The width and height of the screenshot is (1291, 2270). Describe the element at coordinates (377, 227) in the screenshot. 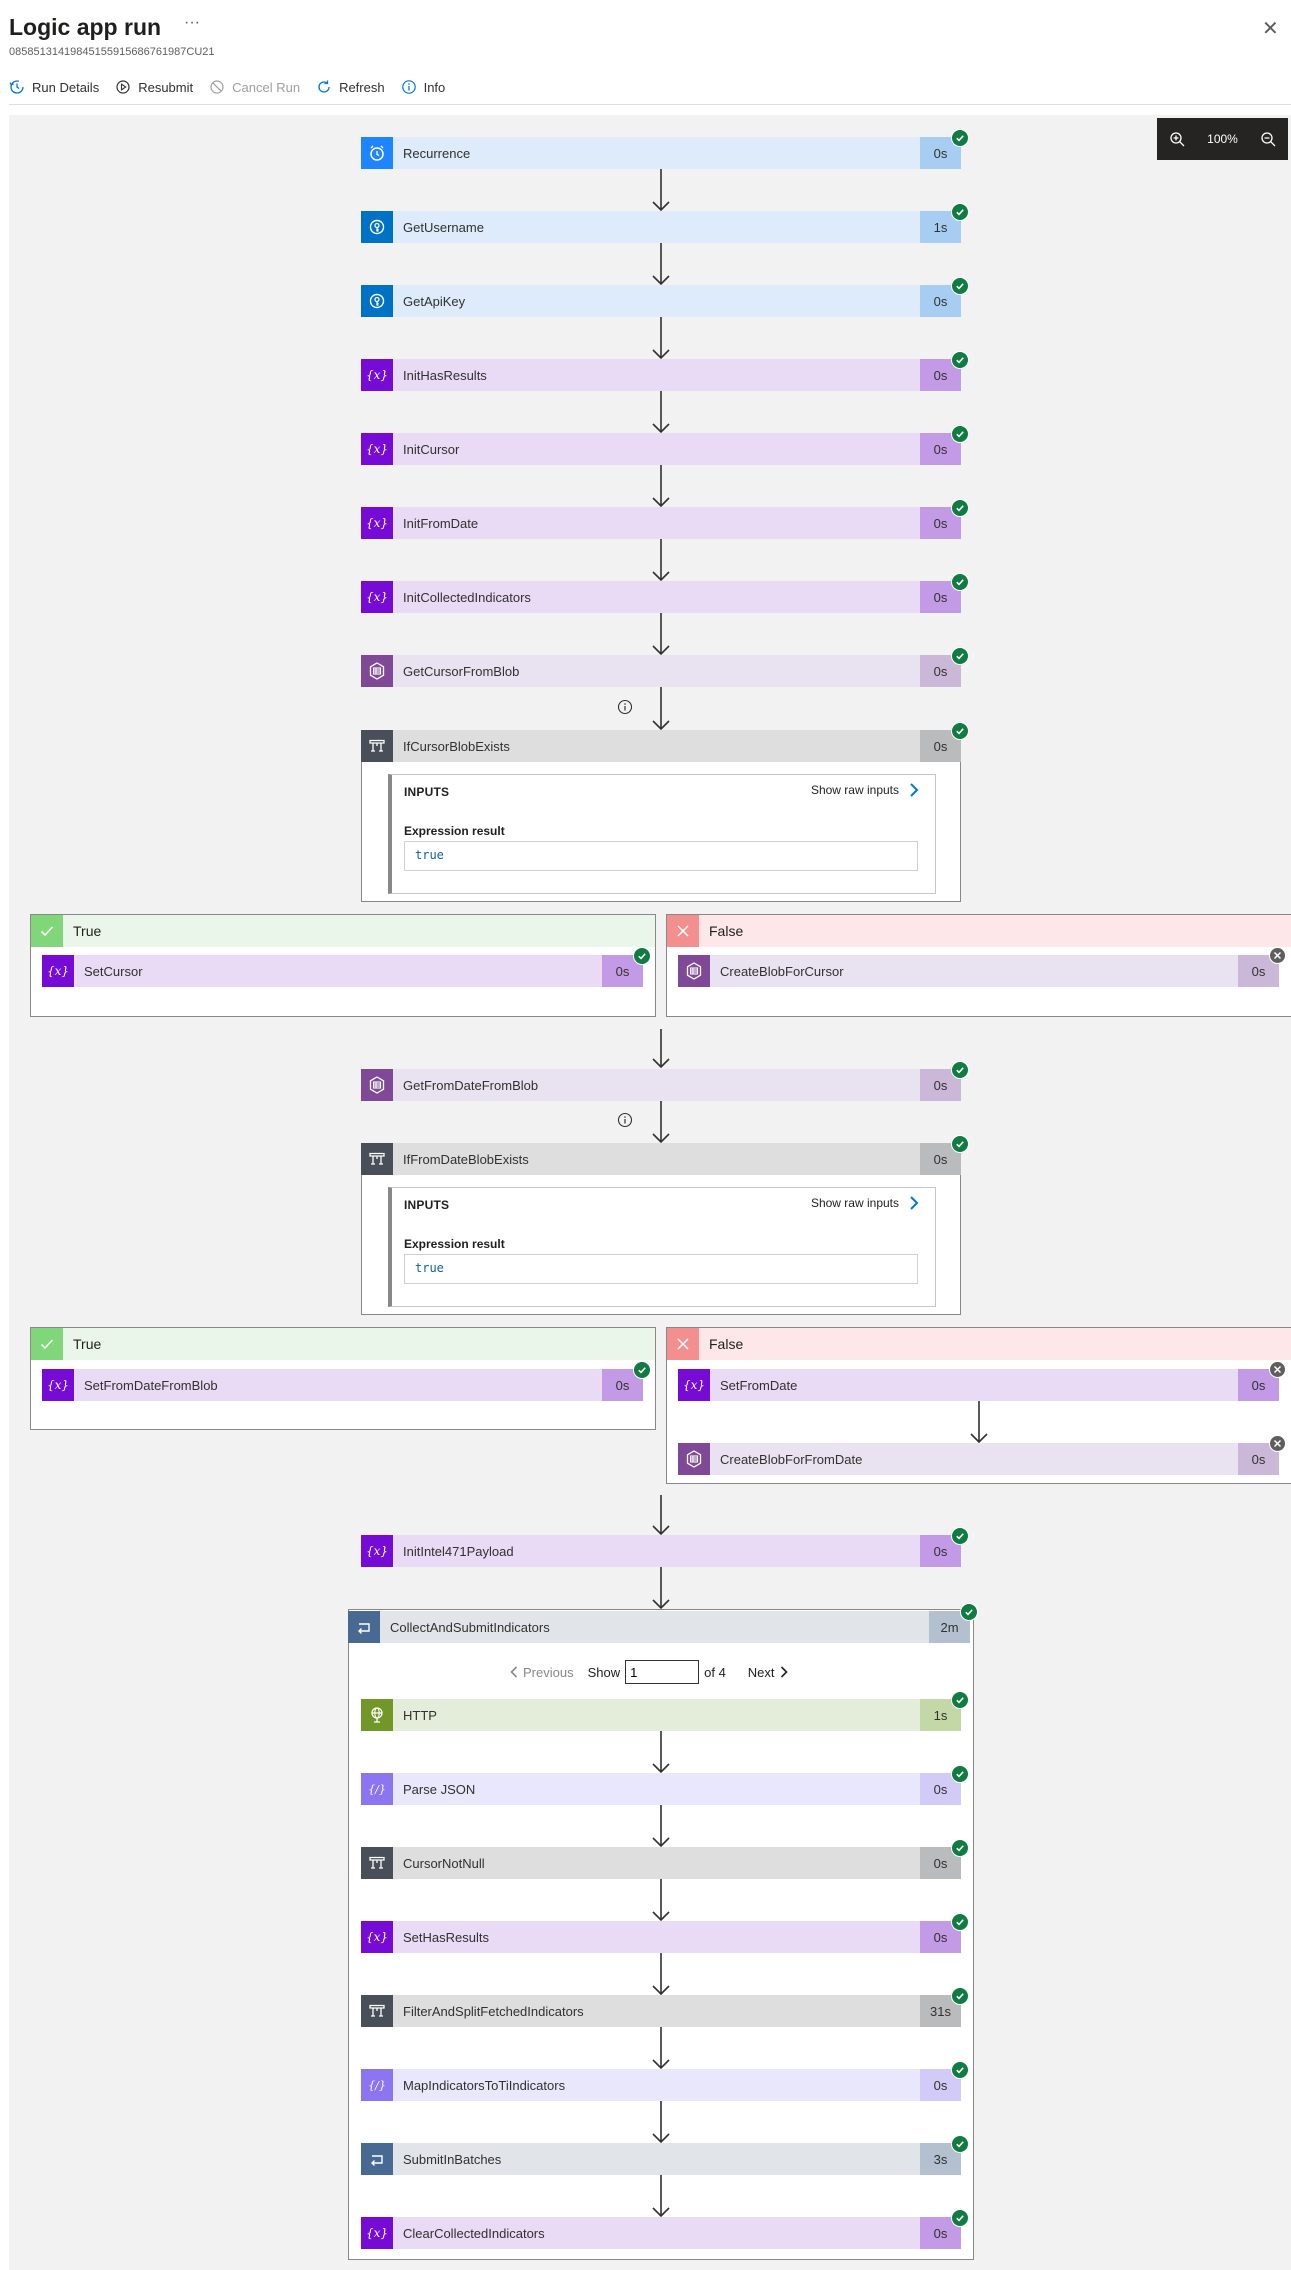

I see `key-vault-icon` at that location.